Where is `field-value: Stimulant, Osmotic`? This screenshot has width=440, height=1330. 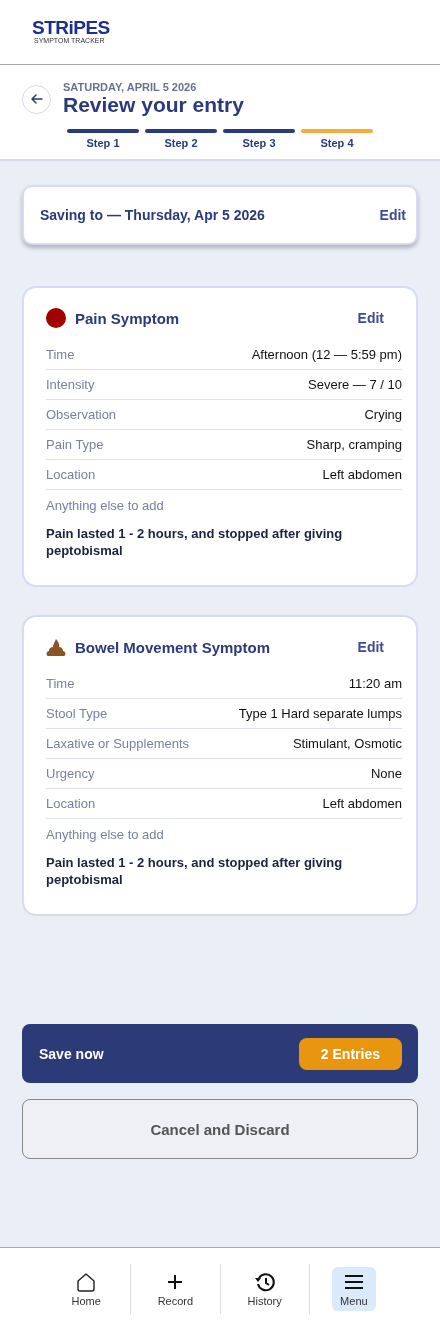 field-value: Stimulant, Osmotic is located at coordinates (347, 743).